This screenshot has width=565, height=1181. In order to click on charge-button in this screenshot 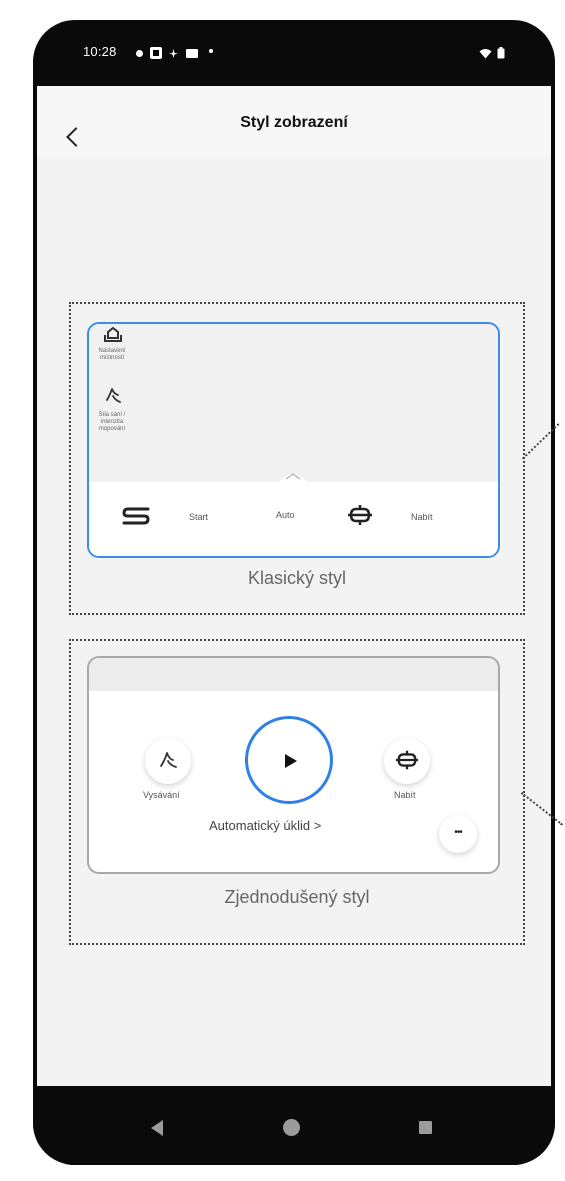, I will do `click(407, 761)`.